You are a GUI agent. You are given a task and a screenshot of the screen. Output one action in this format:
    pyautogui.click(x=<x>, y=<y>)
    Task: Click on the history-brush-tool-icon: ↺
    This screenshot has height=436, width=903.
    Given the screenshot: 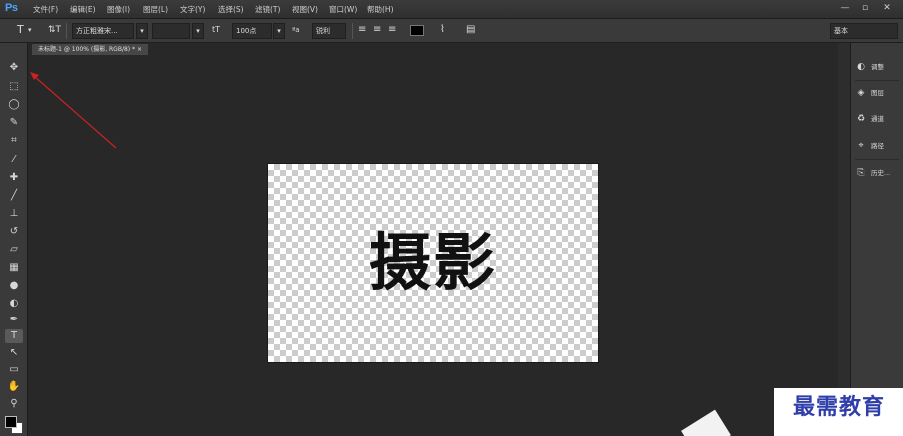 What is the action you would take?
    pyautogui.click(x=14, y=232)
    